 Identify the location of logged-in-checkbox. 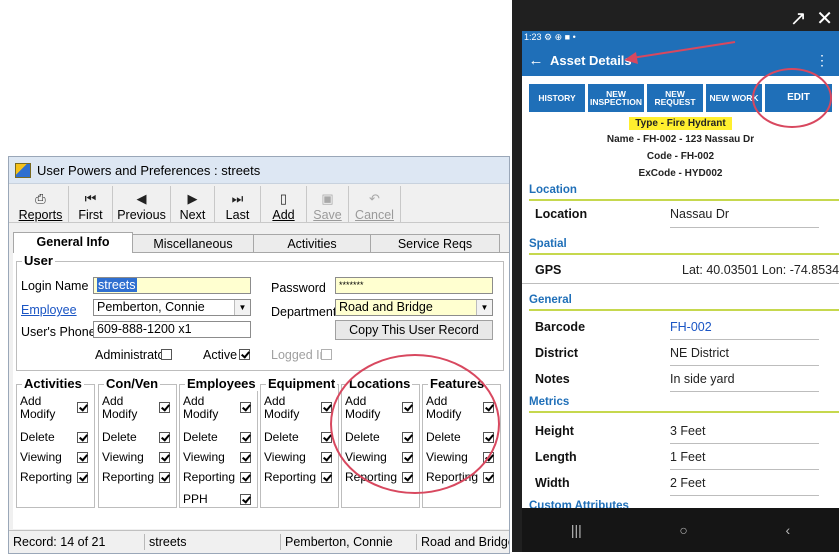
(326, 354).